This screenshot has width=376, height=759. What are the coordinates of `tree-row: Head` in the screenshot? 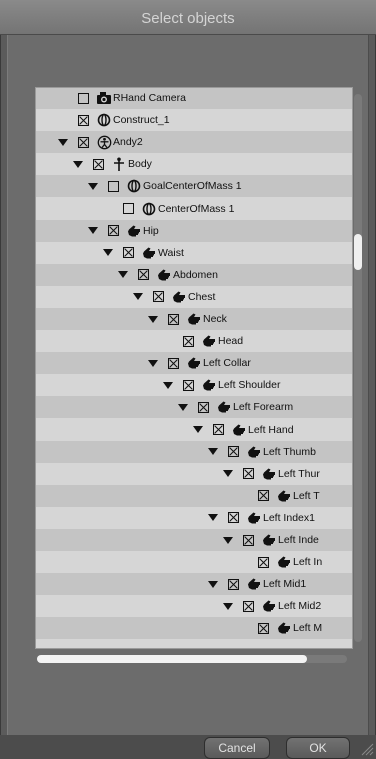 It's located at (194, 341).